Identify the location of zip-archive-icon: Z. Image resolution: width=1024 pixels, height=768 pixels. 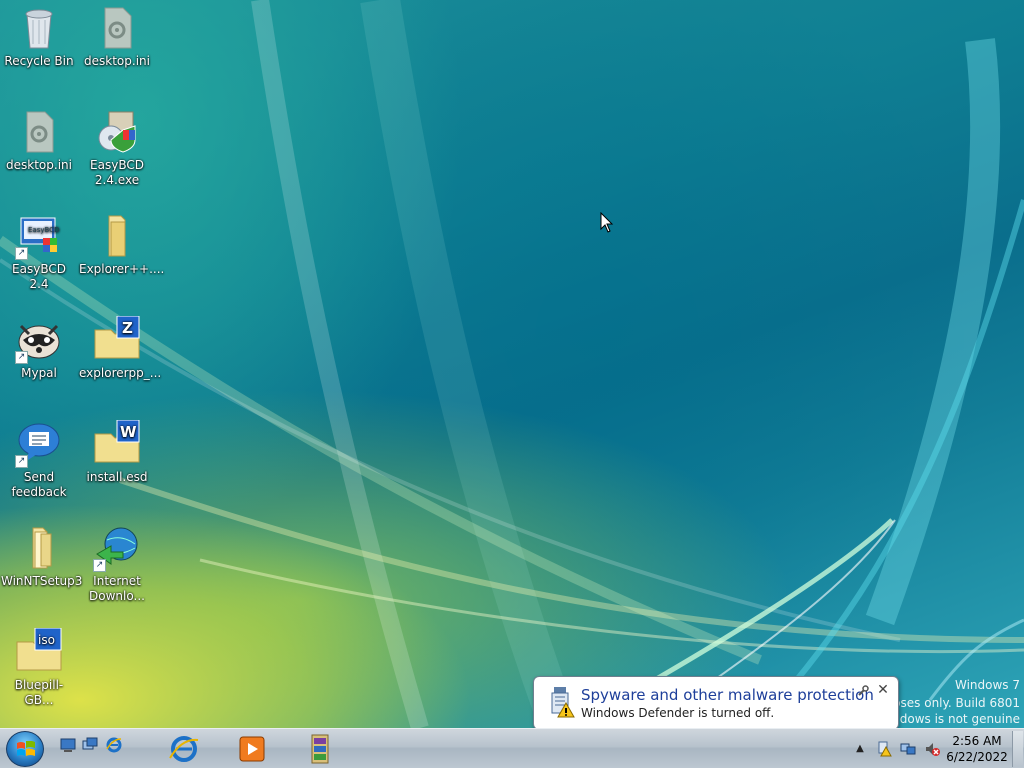
(117, 339).